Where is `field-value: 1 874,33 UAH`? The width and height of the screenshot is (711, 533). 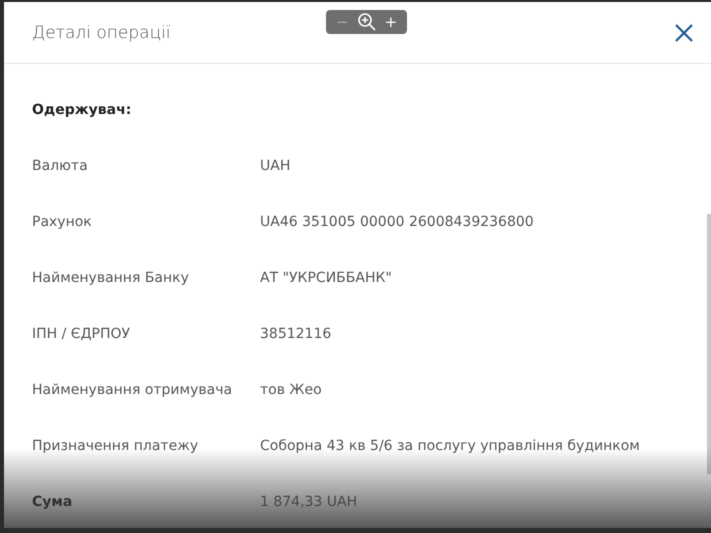 field-value: 1 874,33 UAH is located at coordinates (309, 502).